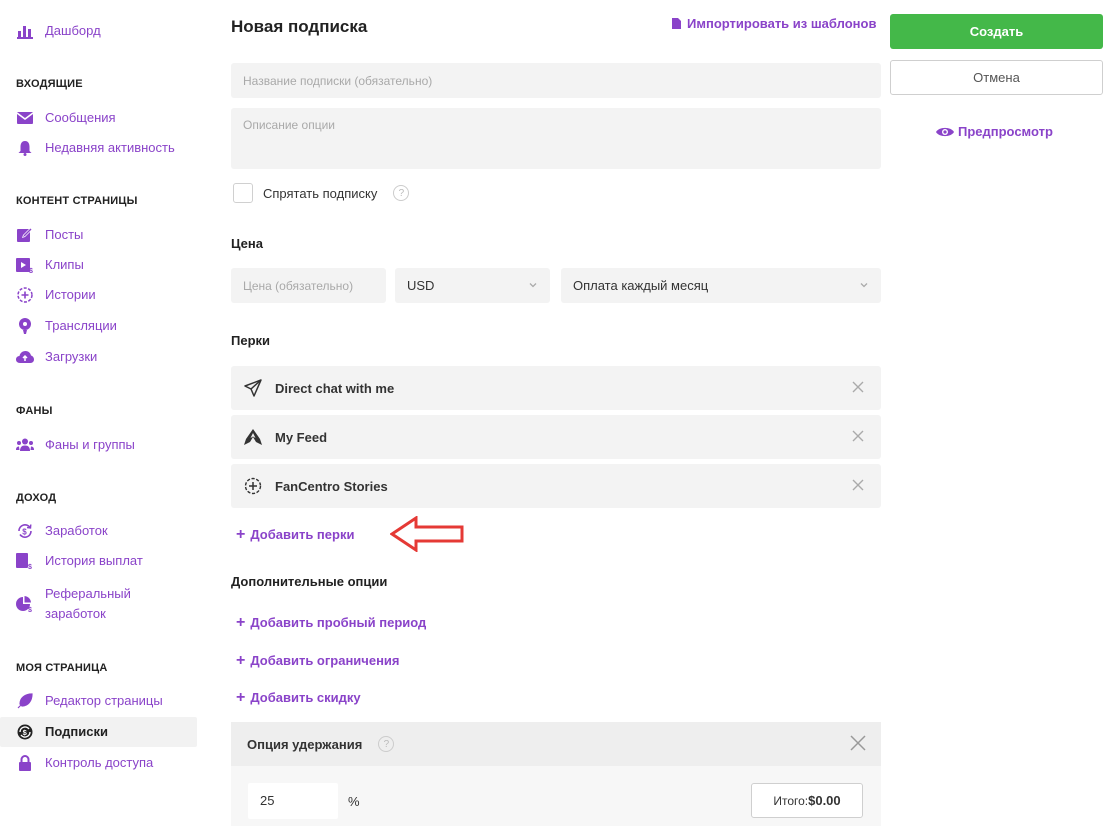 This screenshot has width=1111, height=835. I want to click on pie-chart-dollar-icon: $, so click(25, 604).